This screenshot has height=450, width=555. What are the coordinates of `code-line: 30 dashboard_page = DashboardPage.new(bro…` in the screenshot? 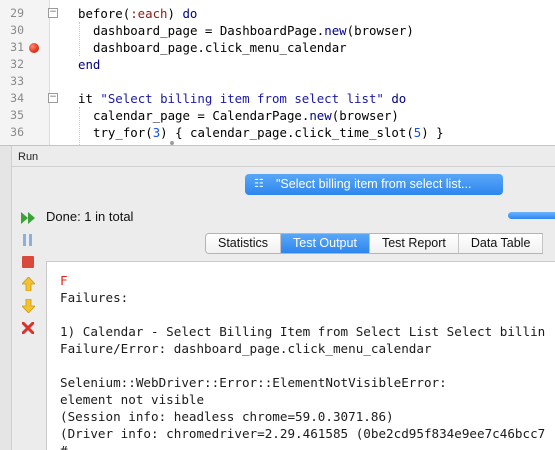 It's located at (277, 30).